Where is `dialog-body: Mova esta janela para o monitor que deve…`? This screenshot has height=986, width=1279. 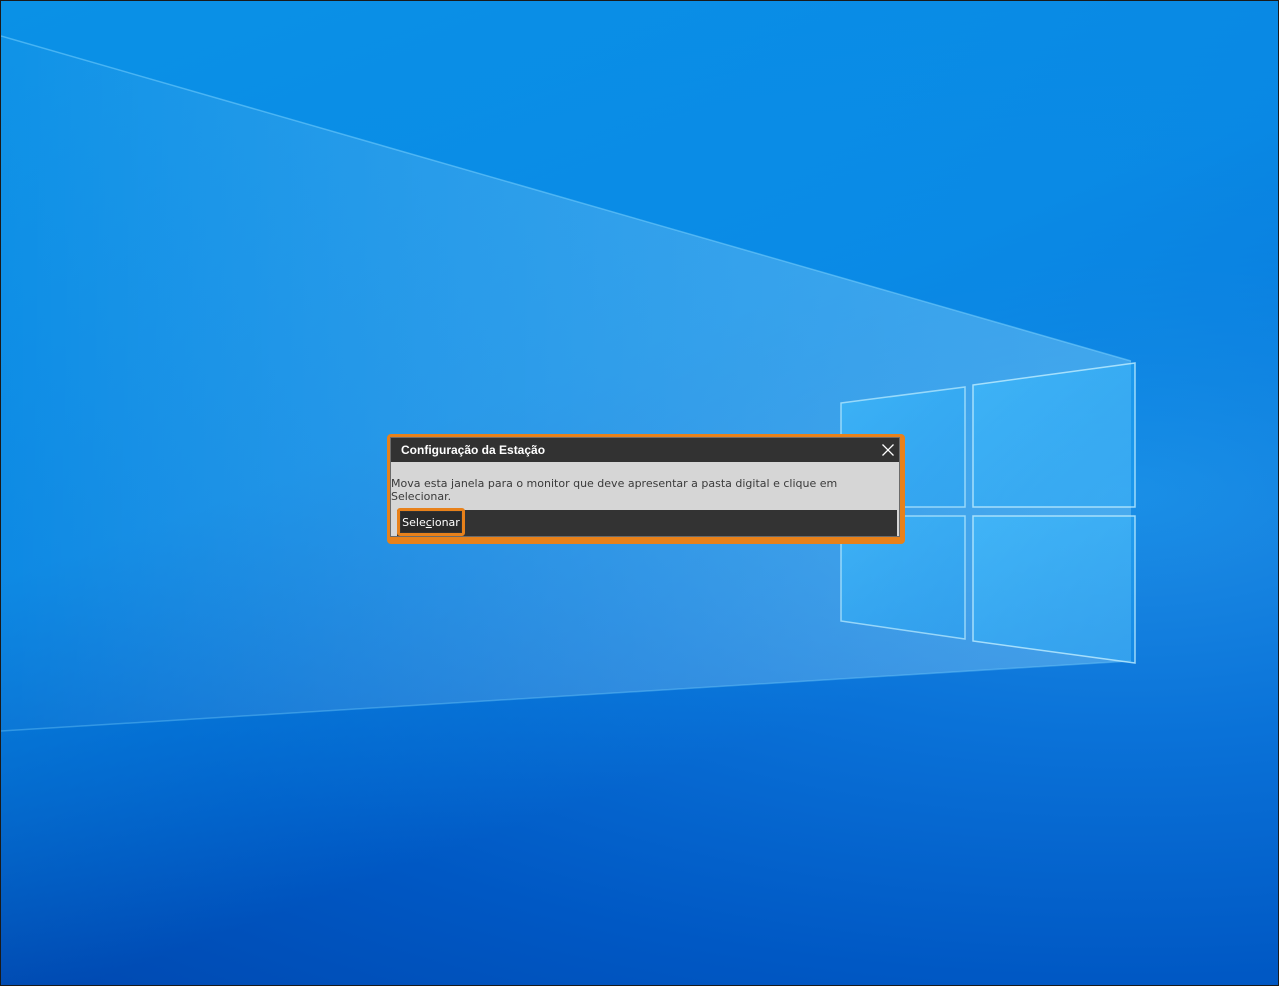
dialog-body: Mova esta janela para o monitor que deve… is located at coordinates (645, 486).